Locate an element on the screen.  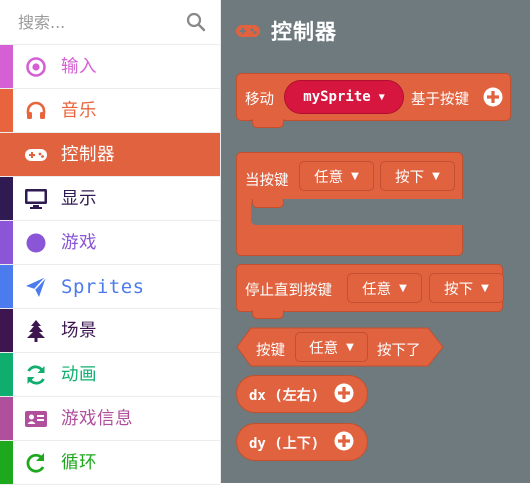
category-label: 场景 is located at coordinates (79, 331).